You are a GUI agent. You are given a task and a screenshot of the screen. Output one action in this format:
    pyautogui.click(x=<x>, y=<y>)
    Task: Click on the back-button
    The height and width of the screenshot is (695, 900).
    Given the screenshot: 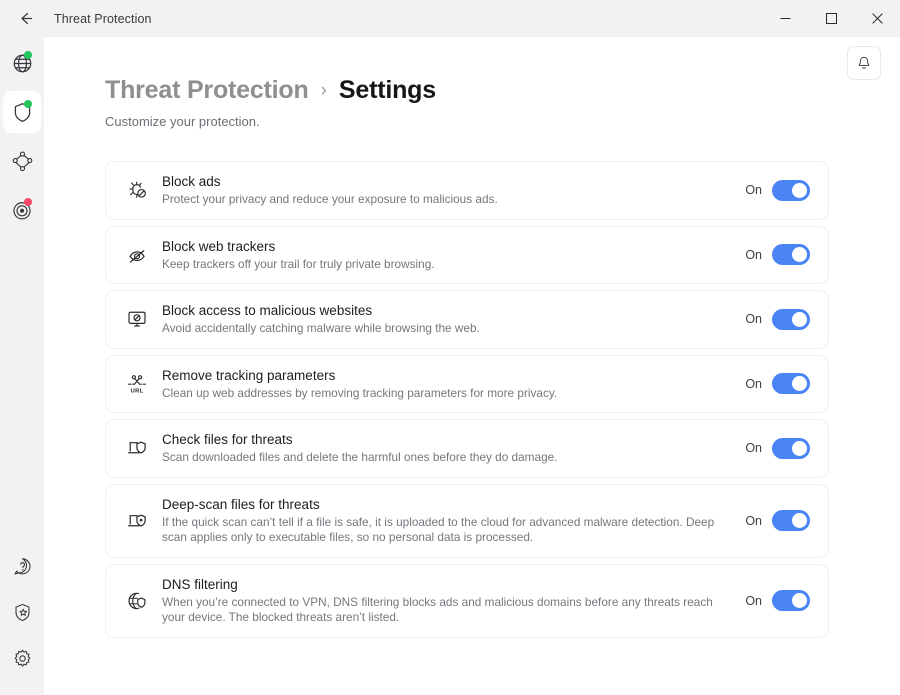 What is the action you would take?
    pyautogui.click(x=25, y=19)
    